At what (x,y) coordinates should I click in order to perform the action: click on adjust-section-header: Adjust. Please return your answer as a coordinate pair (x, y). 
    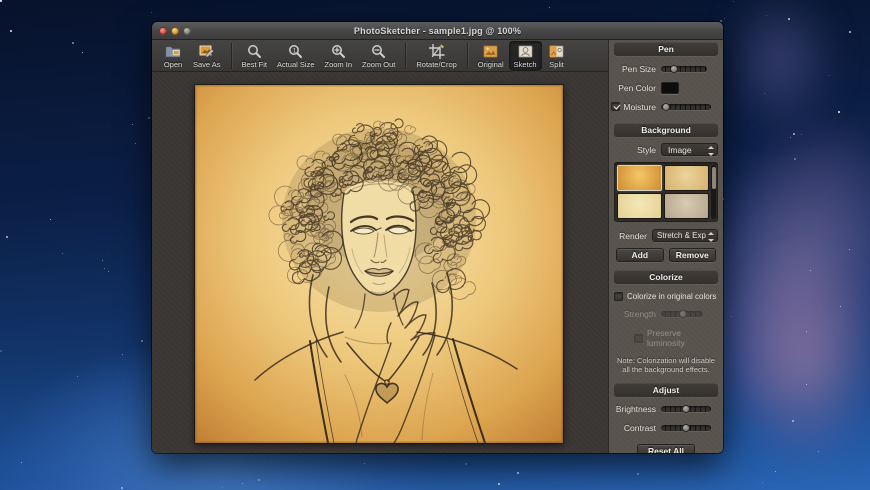
    Looking at the image, I should click on (666, 389).